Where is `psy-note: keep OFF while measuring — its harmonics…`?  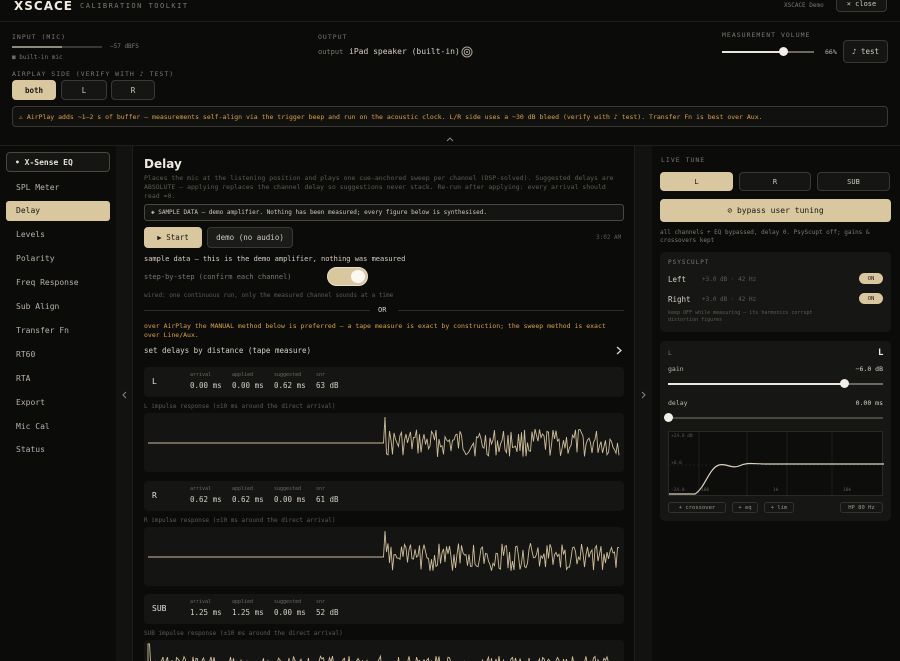
psy-note: keep OFF while measuring — its harmonics… is located at coordinates (740, 316).